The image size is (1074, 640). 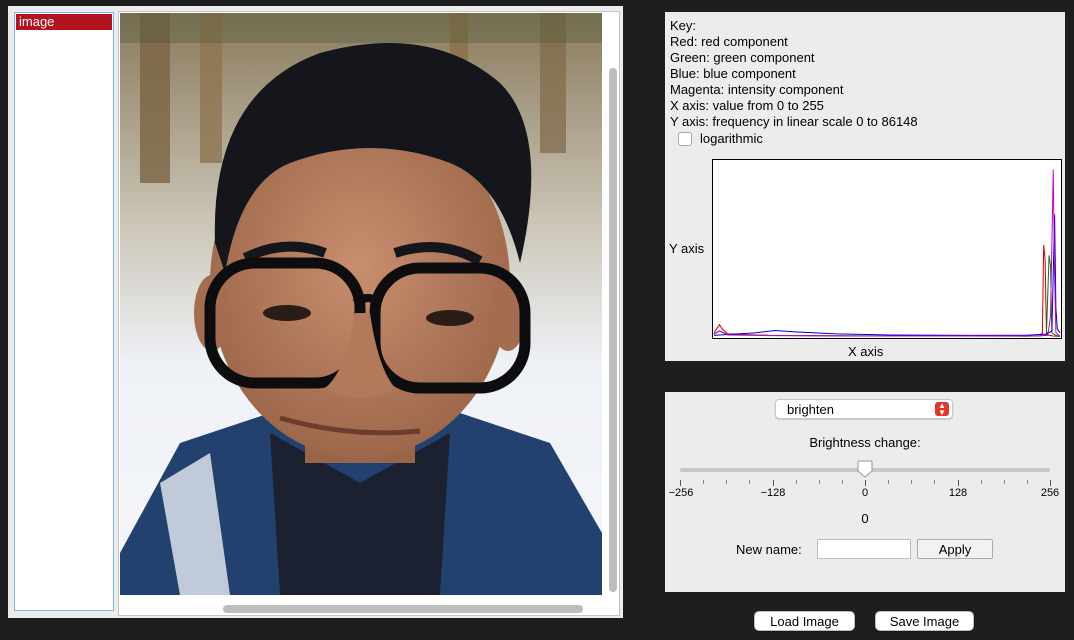 I want to click on blue-series-line, so click(x=887, y=275).